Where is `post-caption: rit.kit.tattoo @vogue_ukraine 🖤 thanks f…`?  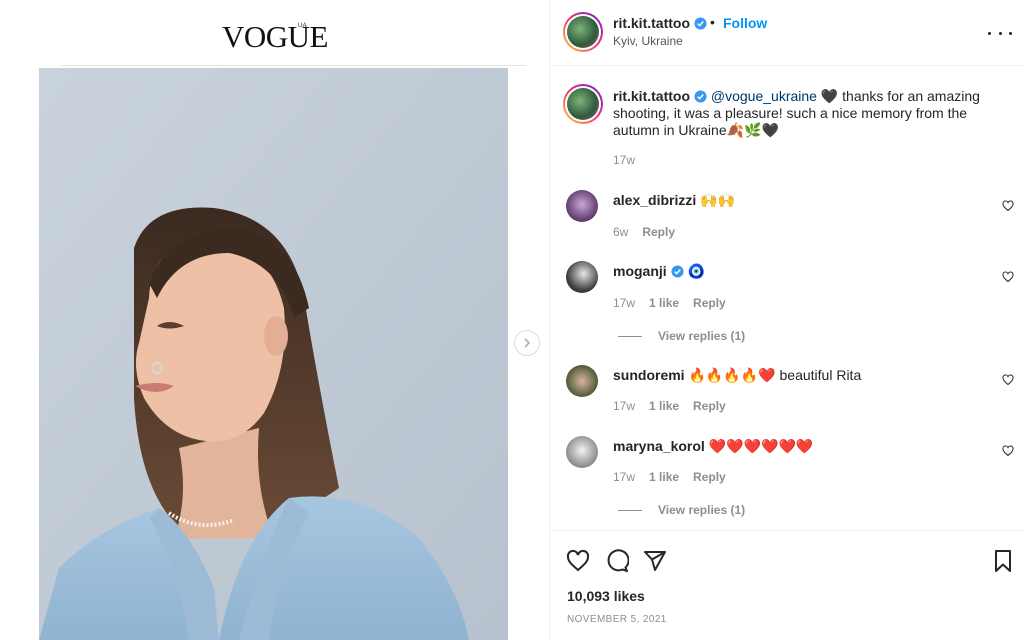
post-caption: rit.kit.tattoo @vogue_ukraine 🖤 thanks f… is located at coordinates (787, 125).